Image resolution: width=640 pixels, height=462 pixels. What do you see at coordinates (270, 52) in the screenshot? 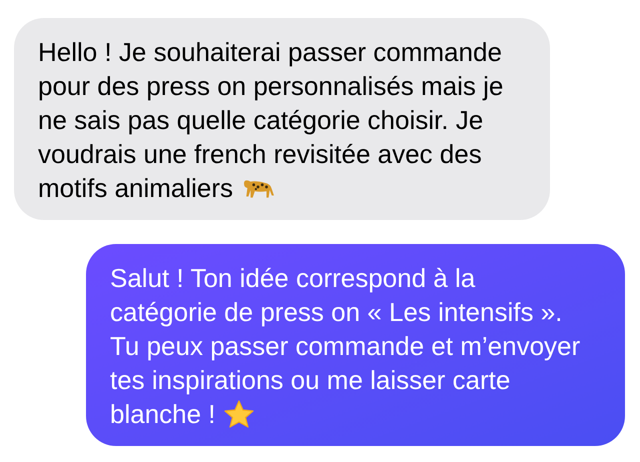
I see `message-line: Hello ! Je souhaiterai passer commande` at bounding box center [270, 52].